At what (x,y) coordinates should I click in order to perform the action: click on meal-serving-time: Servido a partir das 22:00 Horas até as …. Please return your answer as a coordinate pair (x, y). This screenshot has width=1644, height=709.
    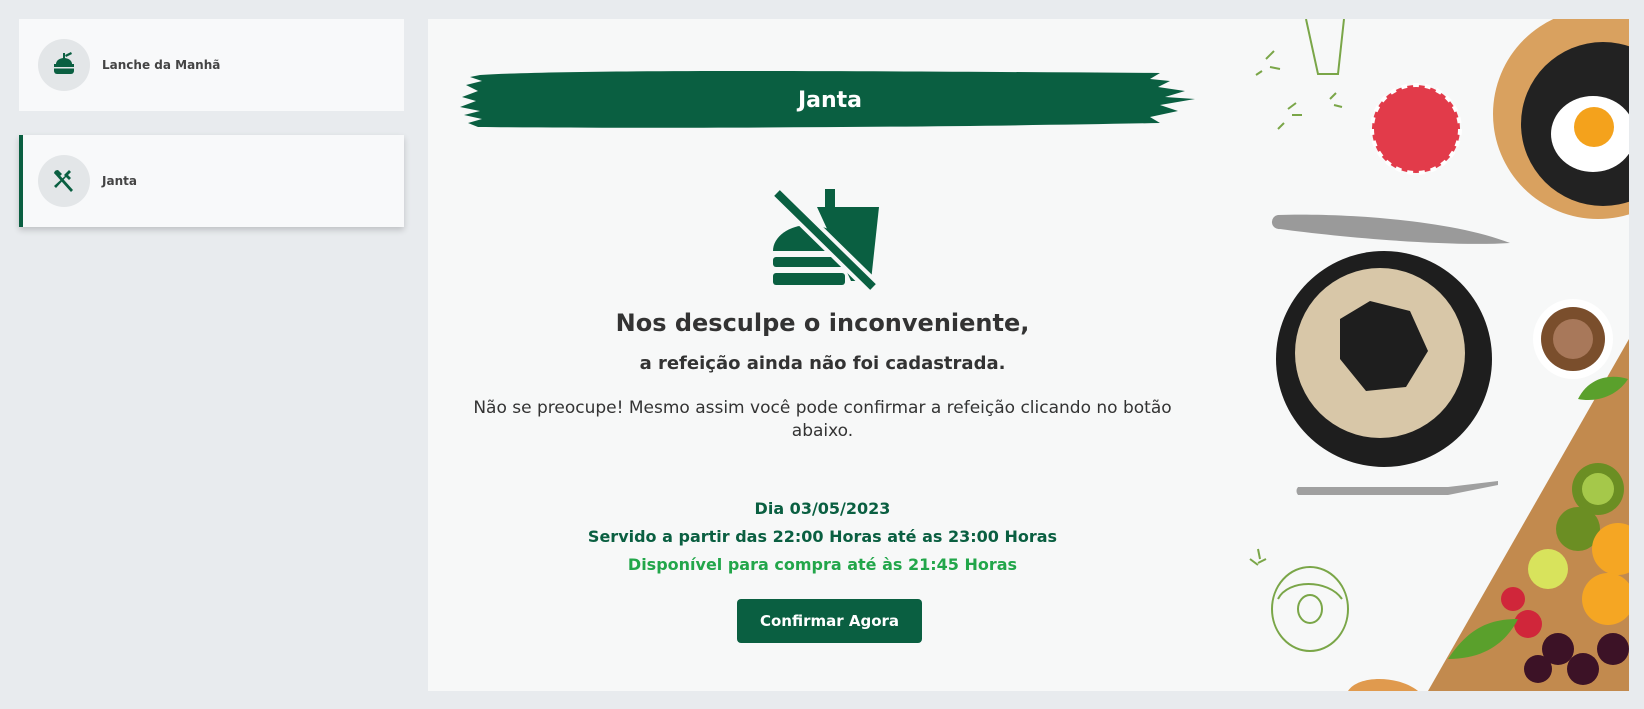
    Looking at the image, I should click on (822, 536).